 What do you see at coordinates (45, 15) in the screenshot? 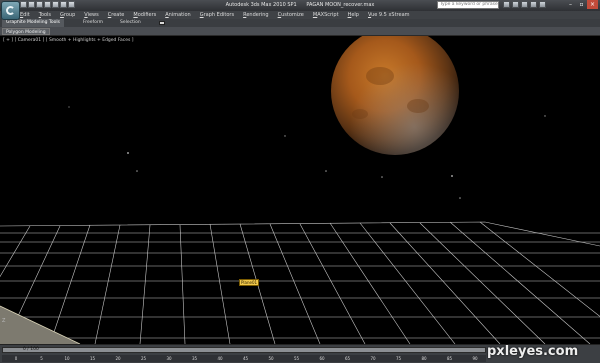
I see `menu-item-tools: Tools` at bounding box center [45, 15].